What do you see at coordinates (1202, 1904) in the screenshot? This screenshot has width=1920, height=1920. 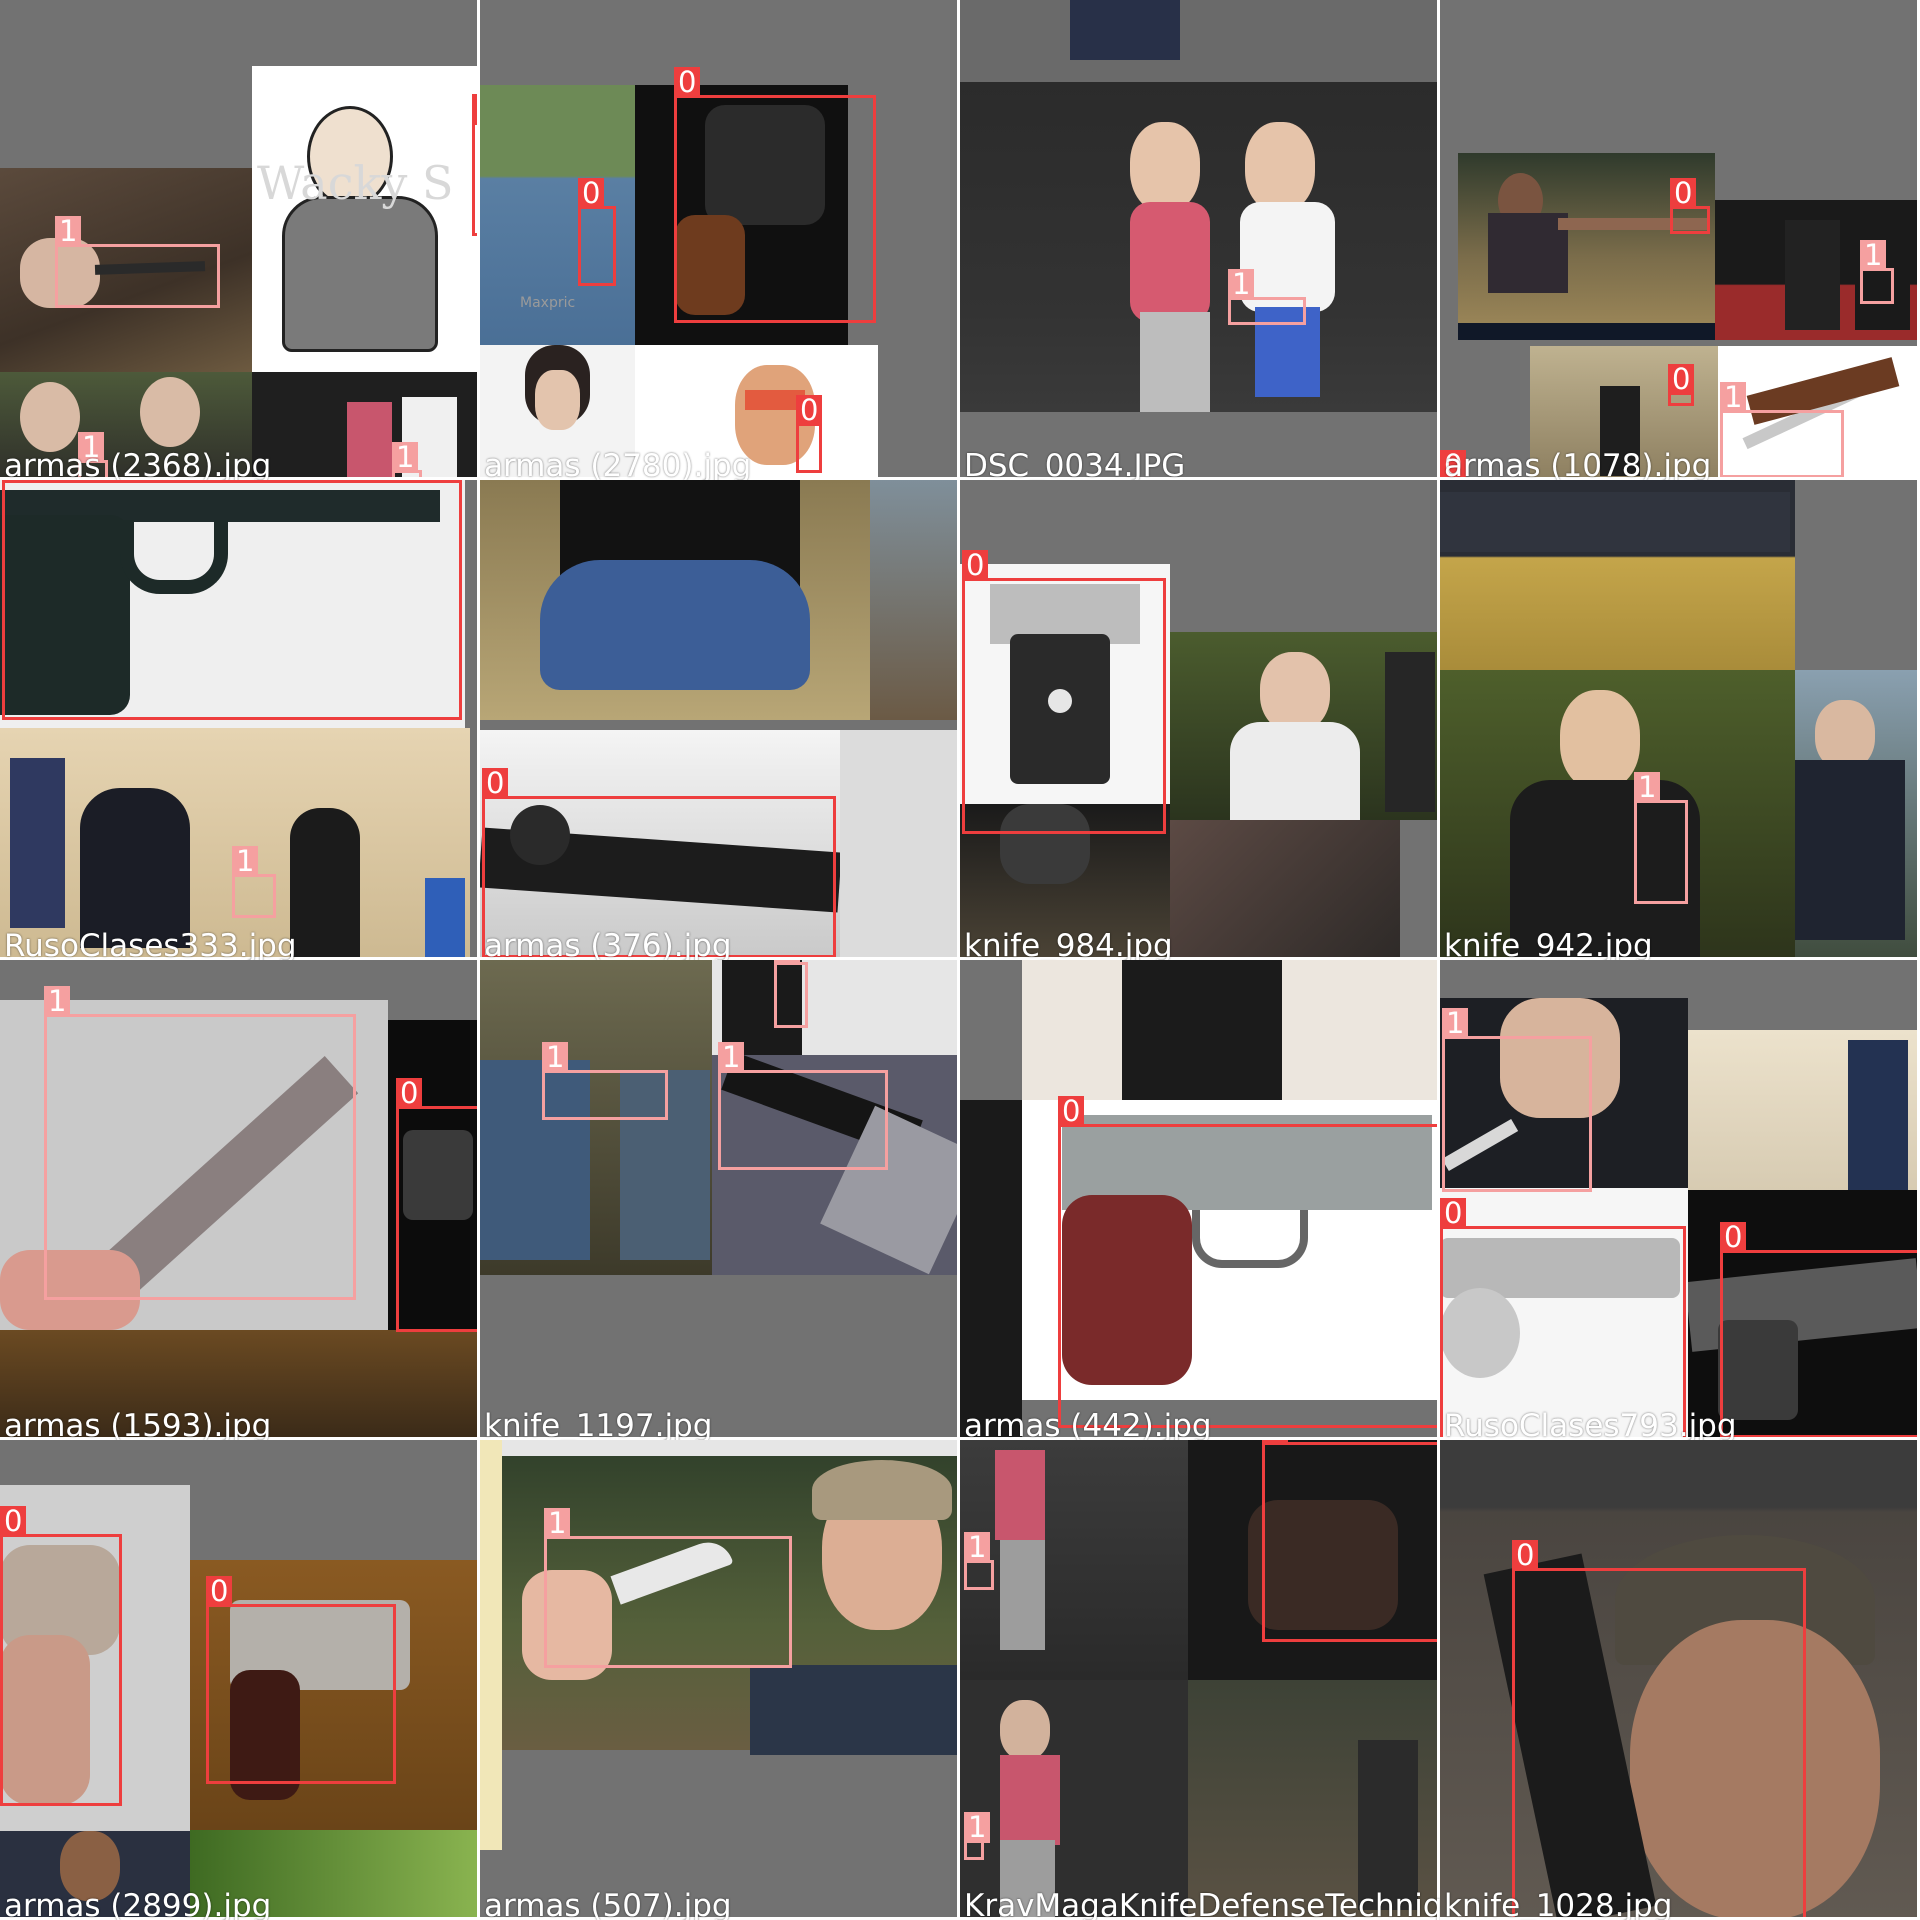 I see `image-filename: KravMagaKnifeDefenseTechniques1063.jpg` at bounding box center [1202, 1904].